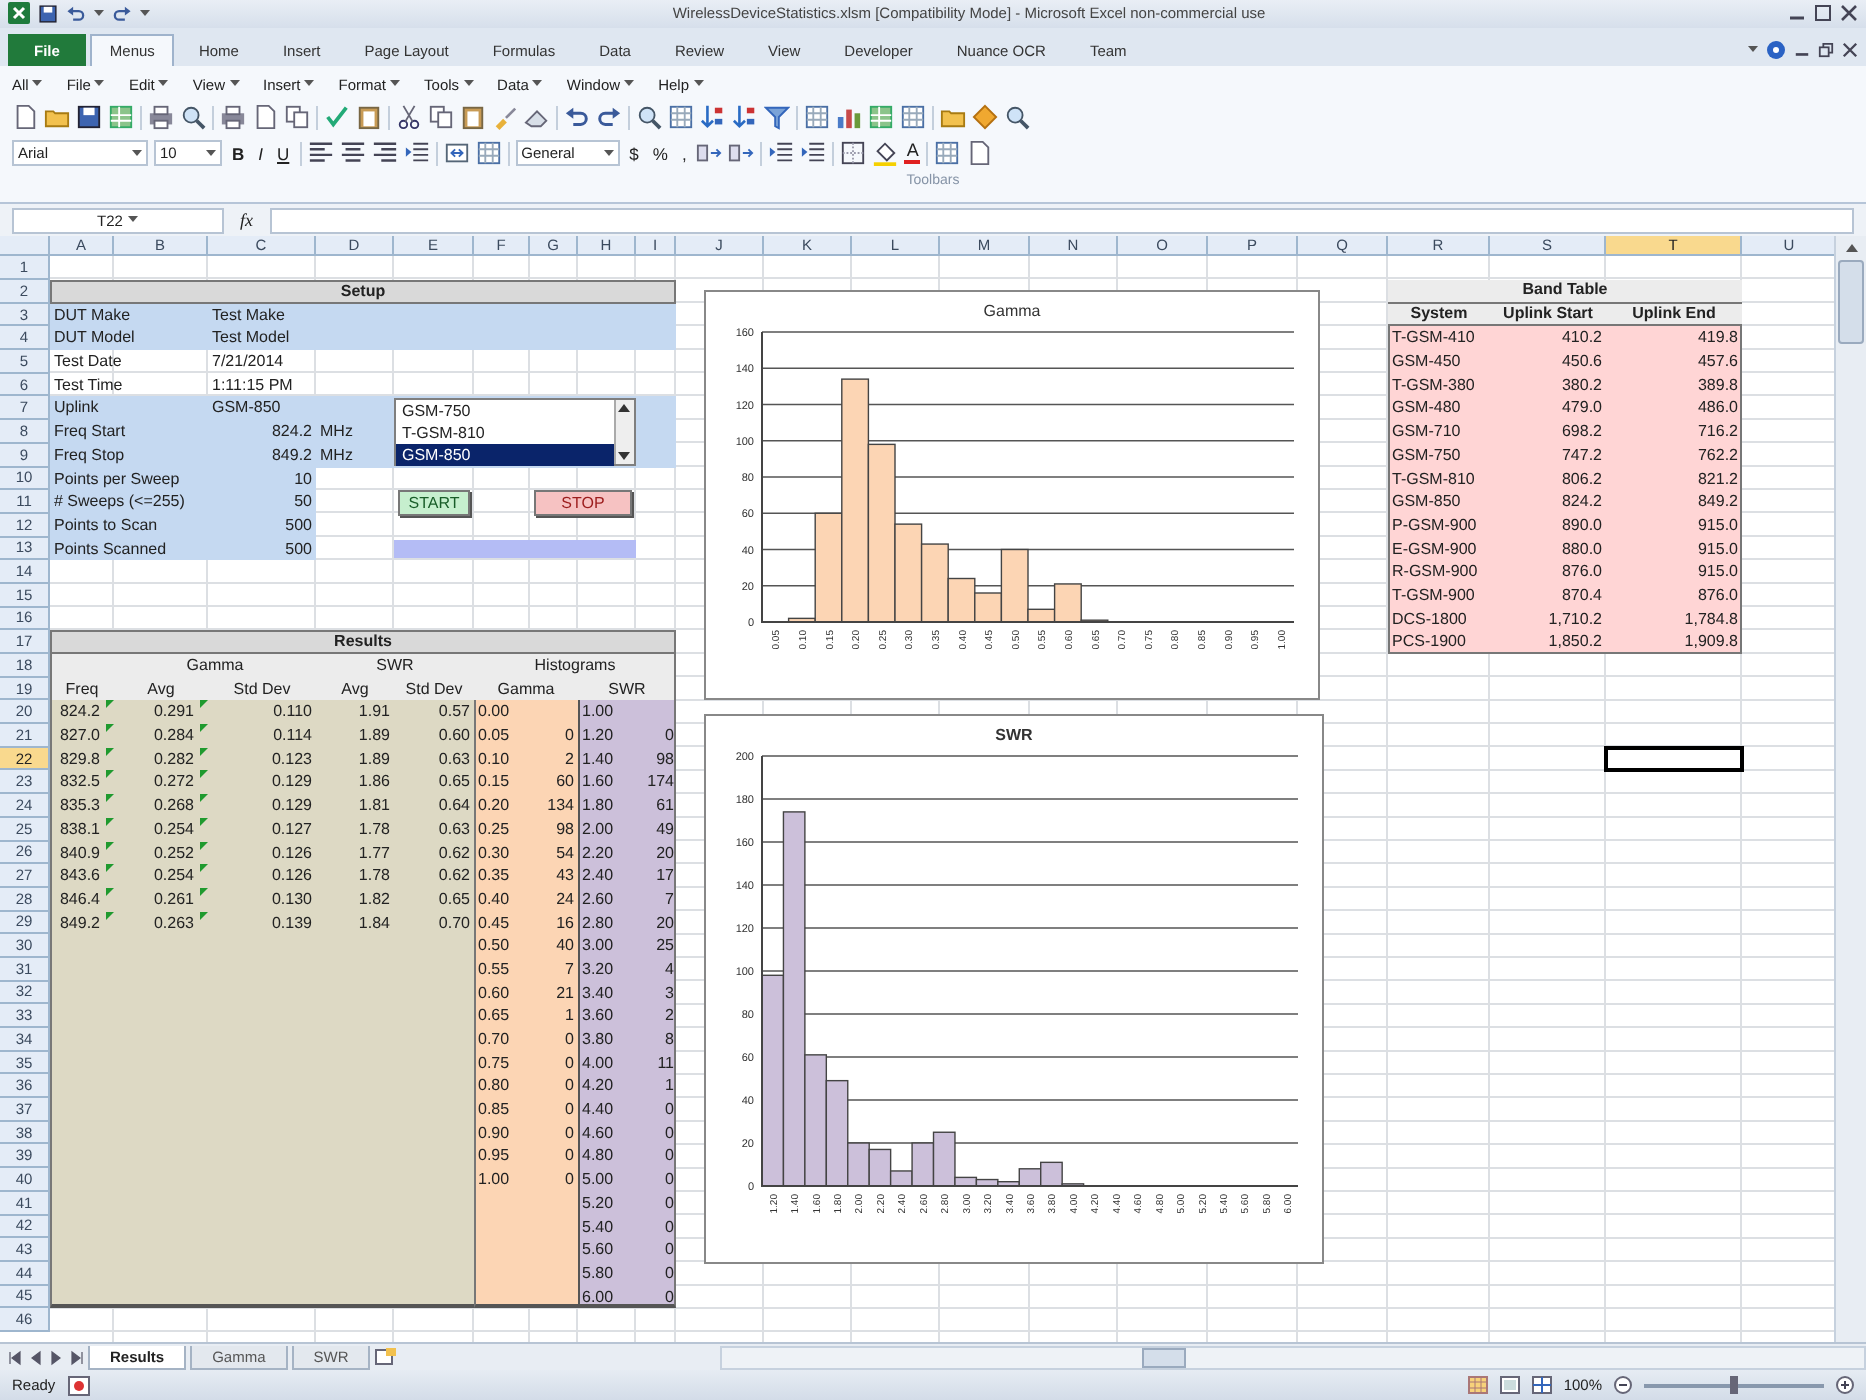 The image size is (1866, 1400). Describe the element at coordinates (494, 876) in the screenshot. I see `table-cell-text: 0.35` at that location.